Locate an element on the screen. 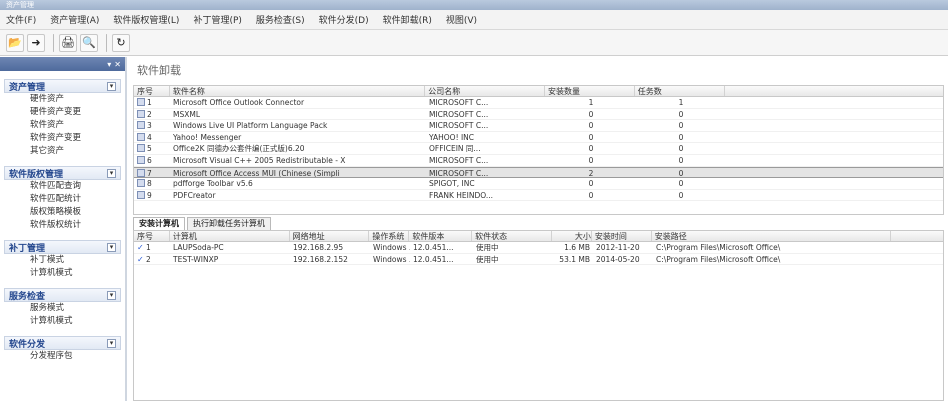  table-cell: Yahoo! Messenger is located at coordinates (207, 137).